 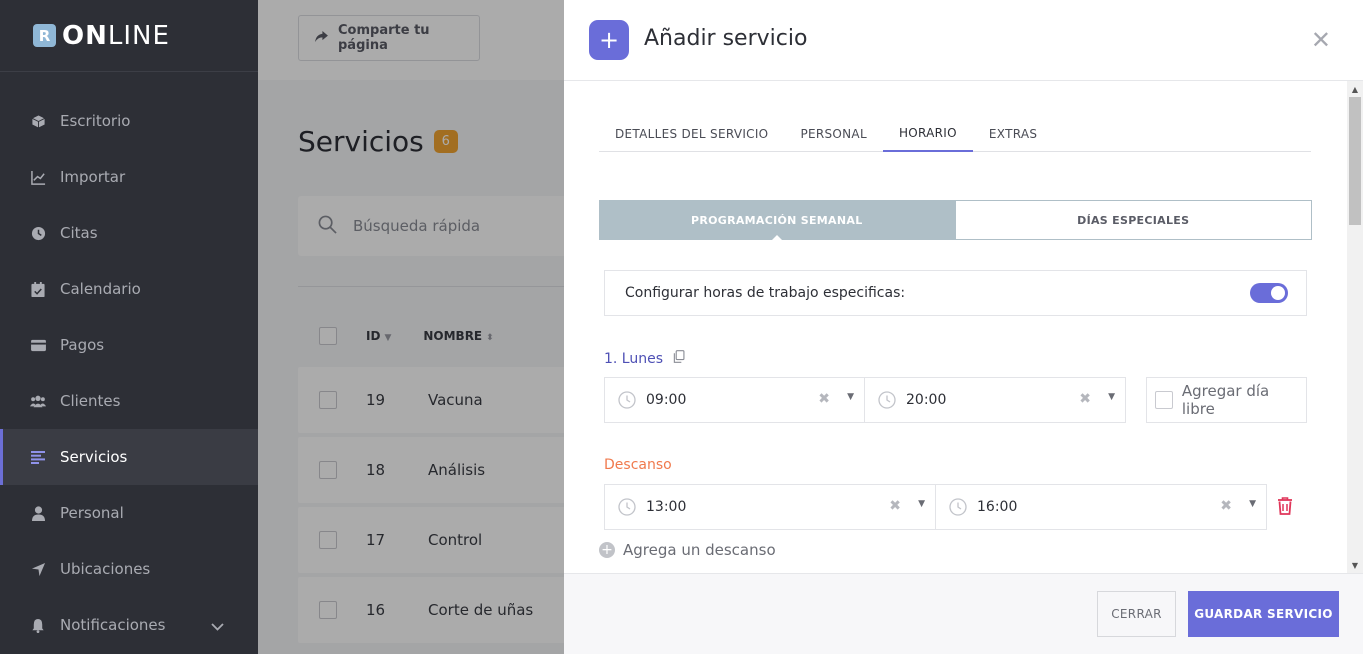 What do you see at coordinates (1269, 293) in the screenshot?
I see `specific-hours-toggle` at bounding box center [1269, 293].